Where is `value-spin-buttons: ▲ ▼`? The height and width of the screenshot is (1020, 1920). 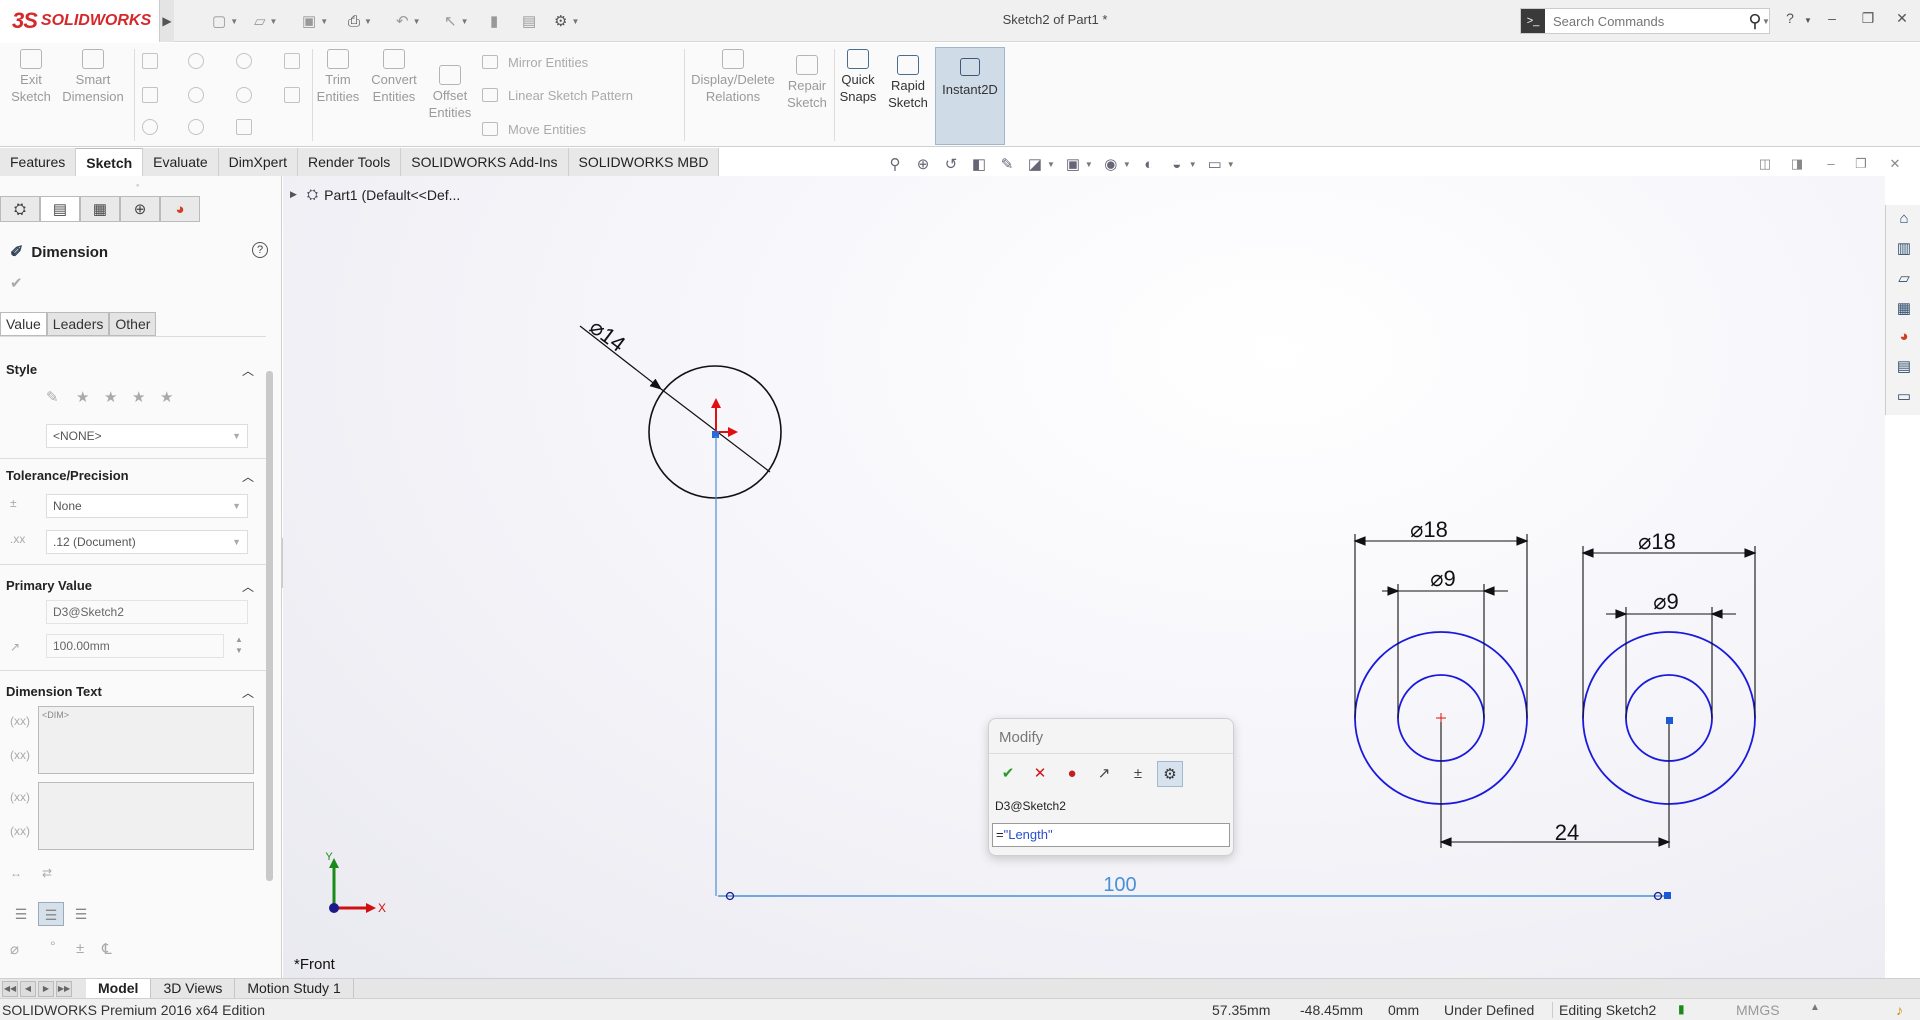 value-spin-buttons: ▲ ▼ is located at coordinates (239, 646).